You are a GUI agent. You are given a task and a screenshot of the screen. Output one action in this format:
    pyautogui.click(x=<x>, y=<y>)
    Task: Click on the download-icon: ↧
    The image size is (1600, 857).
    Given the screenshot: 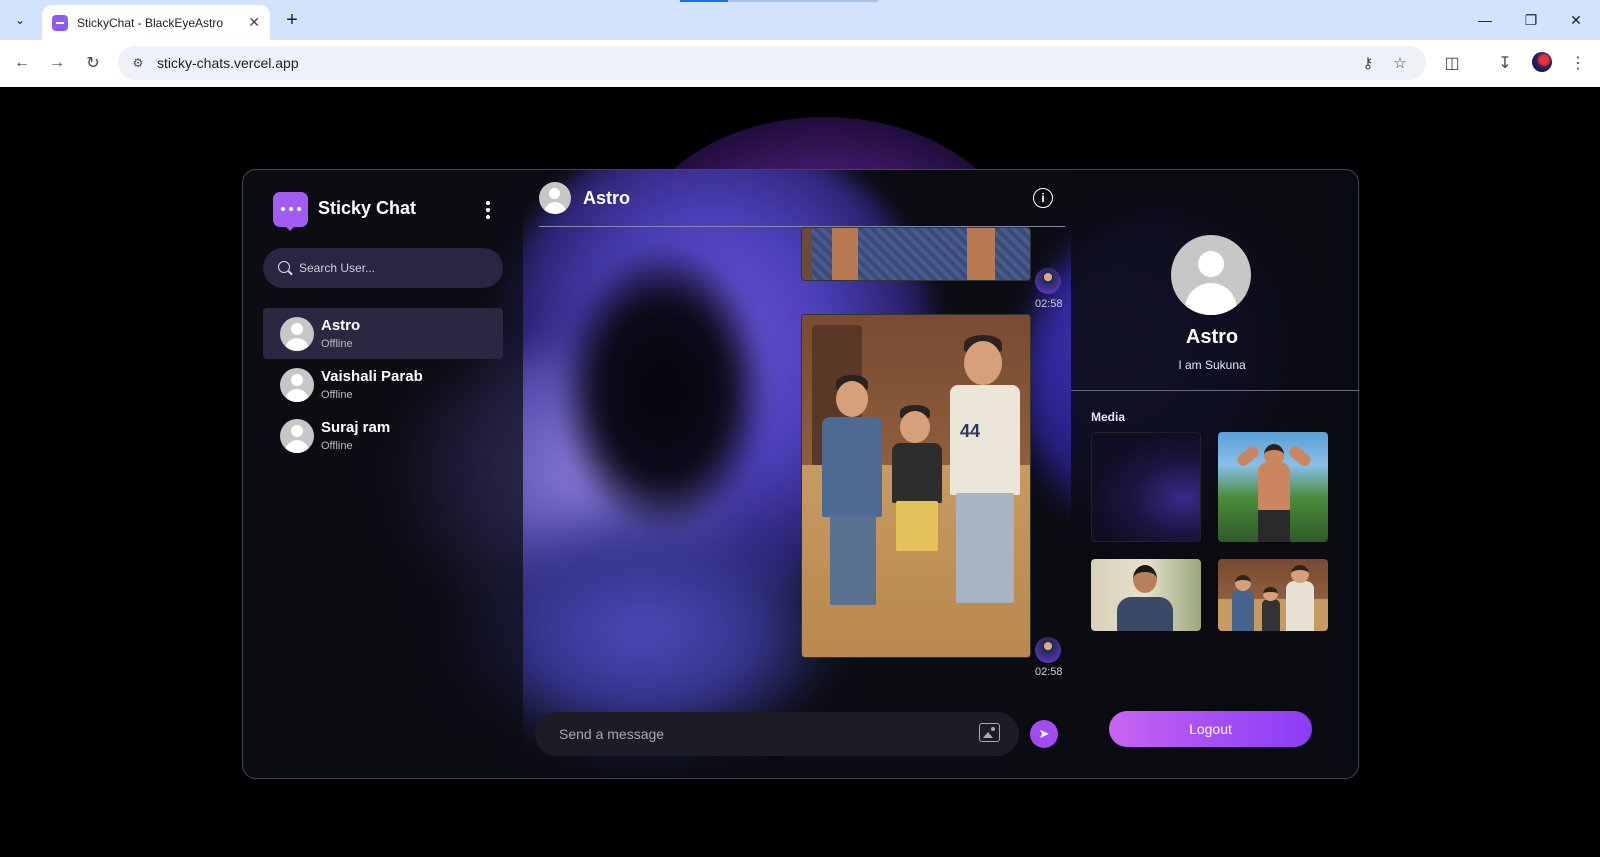 What is the action you would take?
    pyautogui.click(x=1505, y=63)
    